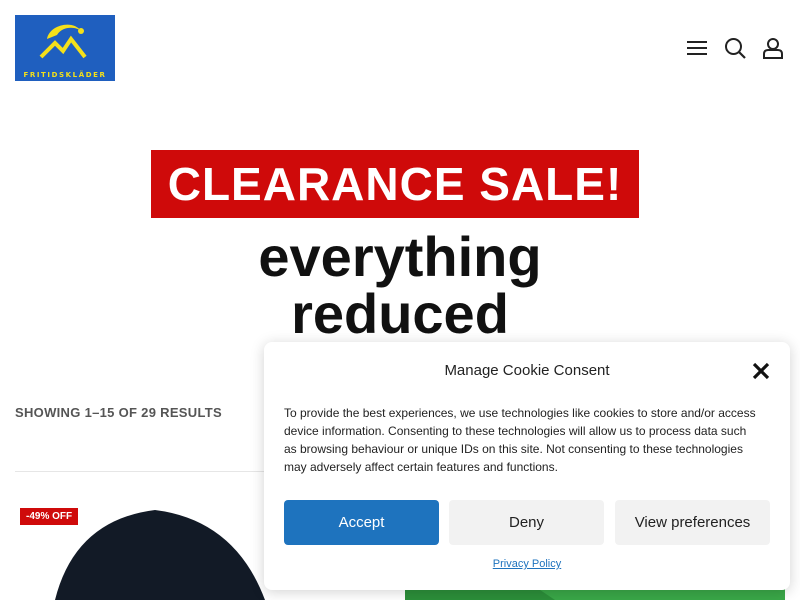  What do you see at coordinates (697, 48) in the screenshot?
I see `menu-icon` at bounding box center [697, 48].